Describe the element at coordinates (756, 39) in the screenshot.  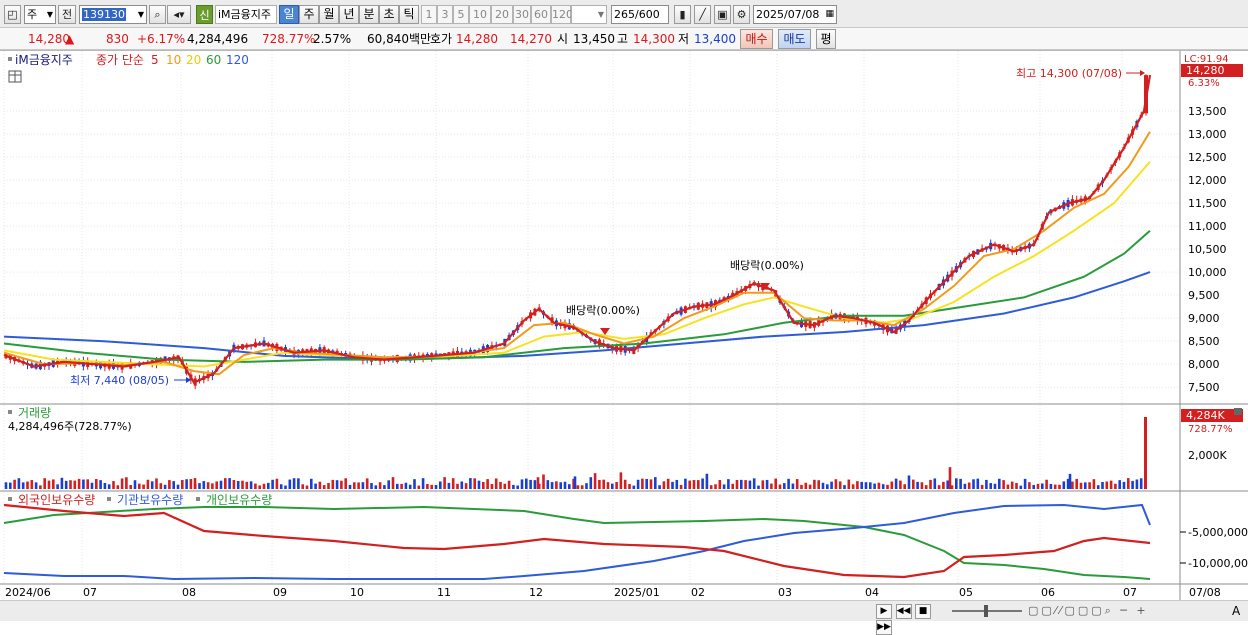
I see `buy-button: 매수` at that location.